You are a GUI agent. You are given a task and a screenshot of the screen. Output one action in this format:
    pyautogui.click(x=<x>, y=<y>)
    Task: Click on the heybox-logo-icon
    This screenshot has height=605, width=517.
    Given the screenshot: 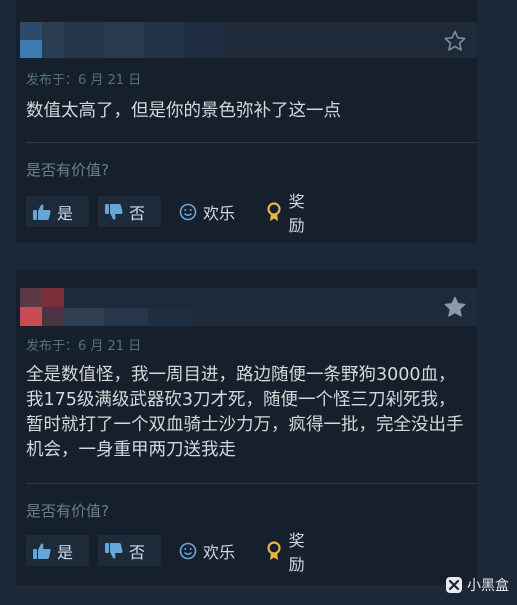 What is the action you would take?
    pyautogui.click(x=454, y=585)
    